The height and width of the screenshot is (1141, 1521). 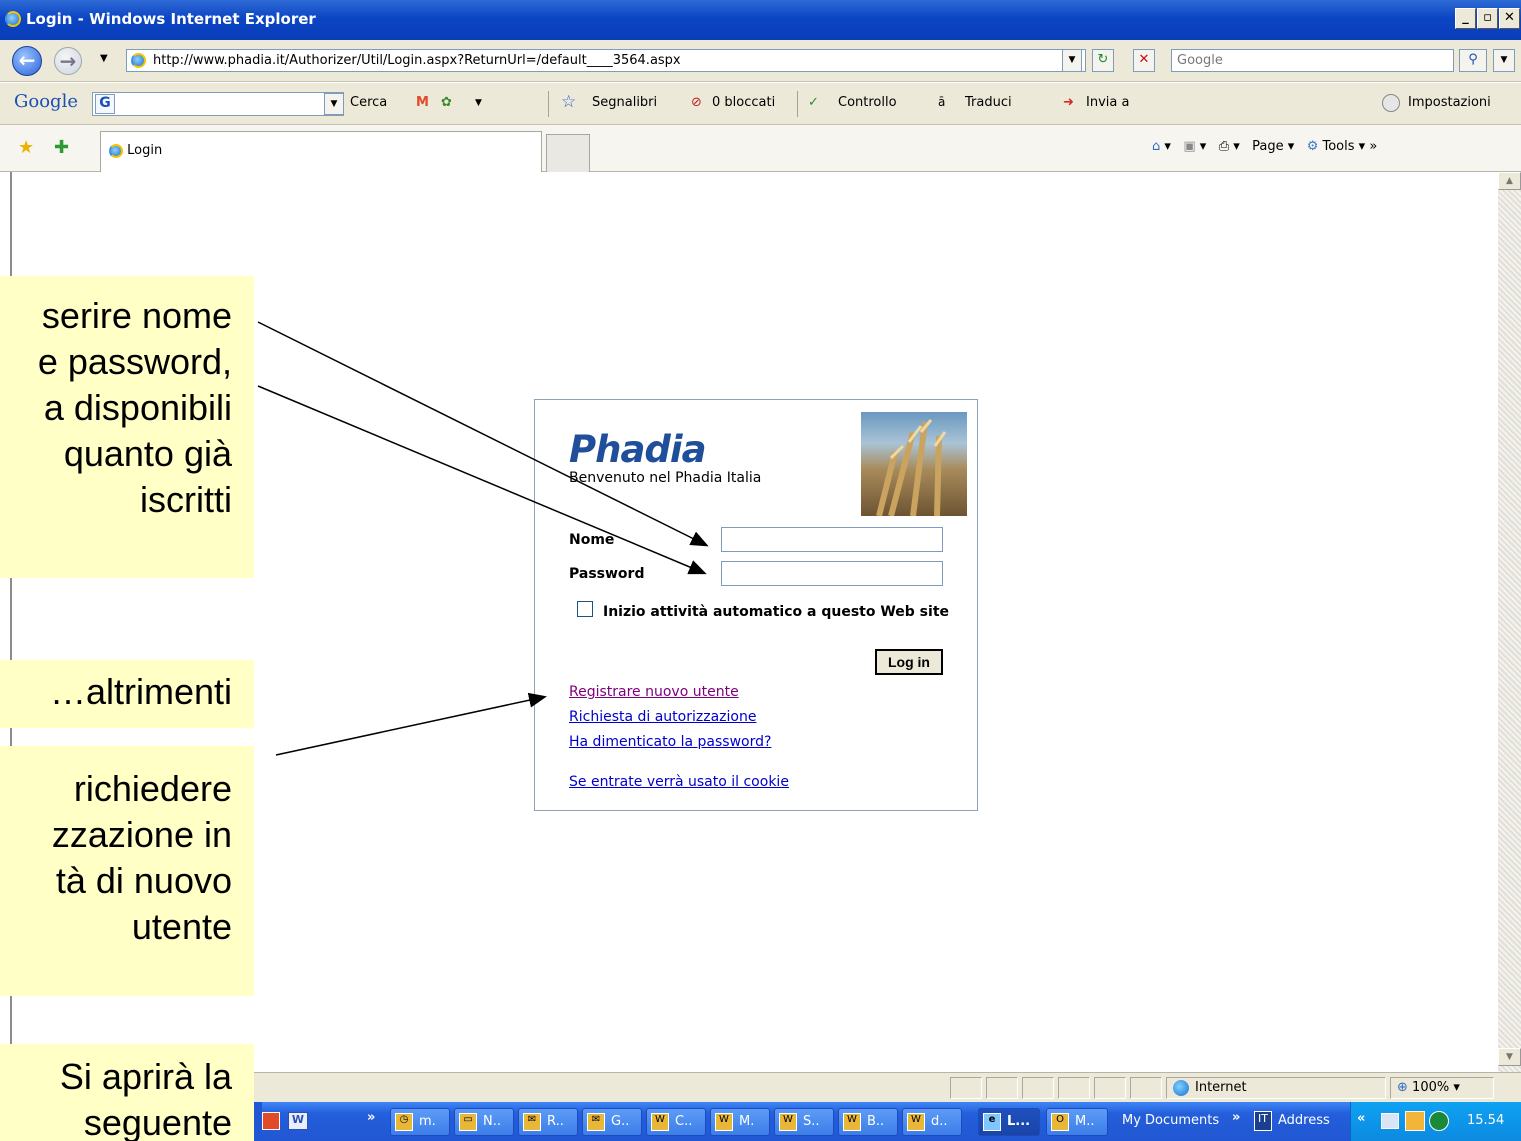 What do you see at coordinates (1077, 1122) in the screenshot?
I see `taskbar-item: O M..` at bounding box center [1077, 1122].